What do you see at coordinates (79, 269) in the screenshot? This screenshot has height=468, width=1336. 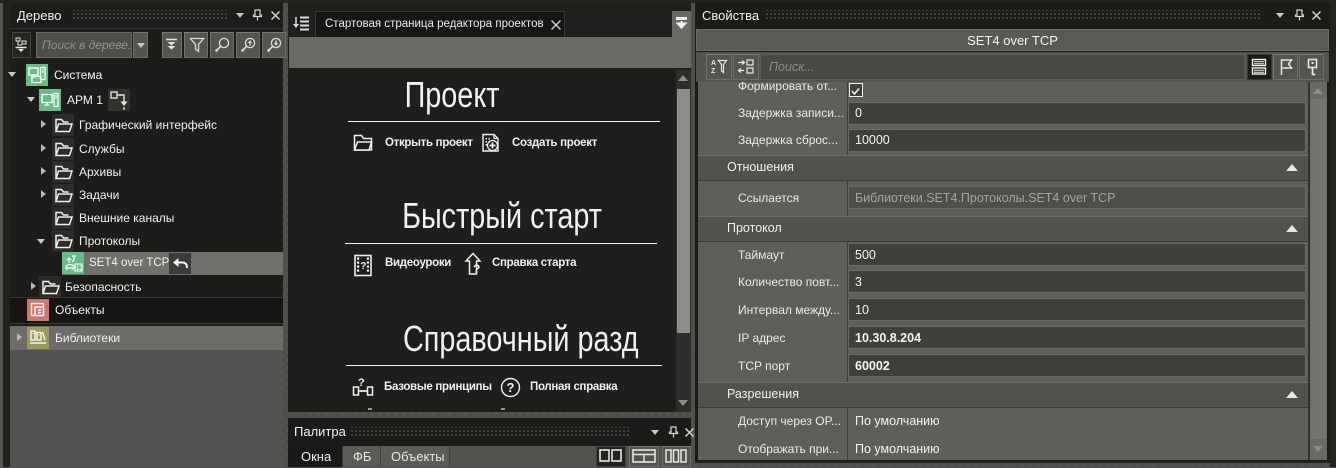 I see `svg-text: 12` at bounding box center [79, 269].